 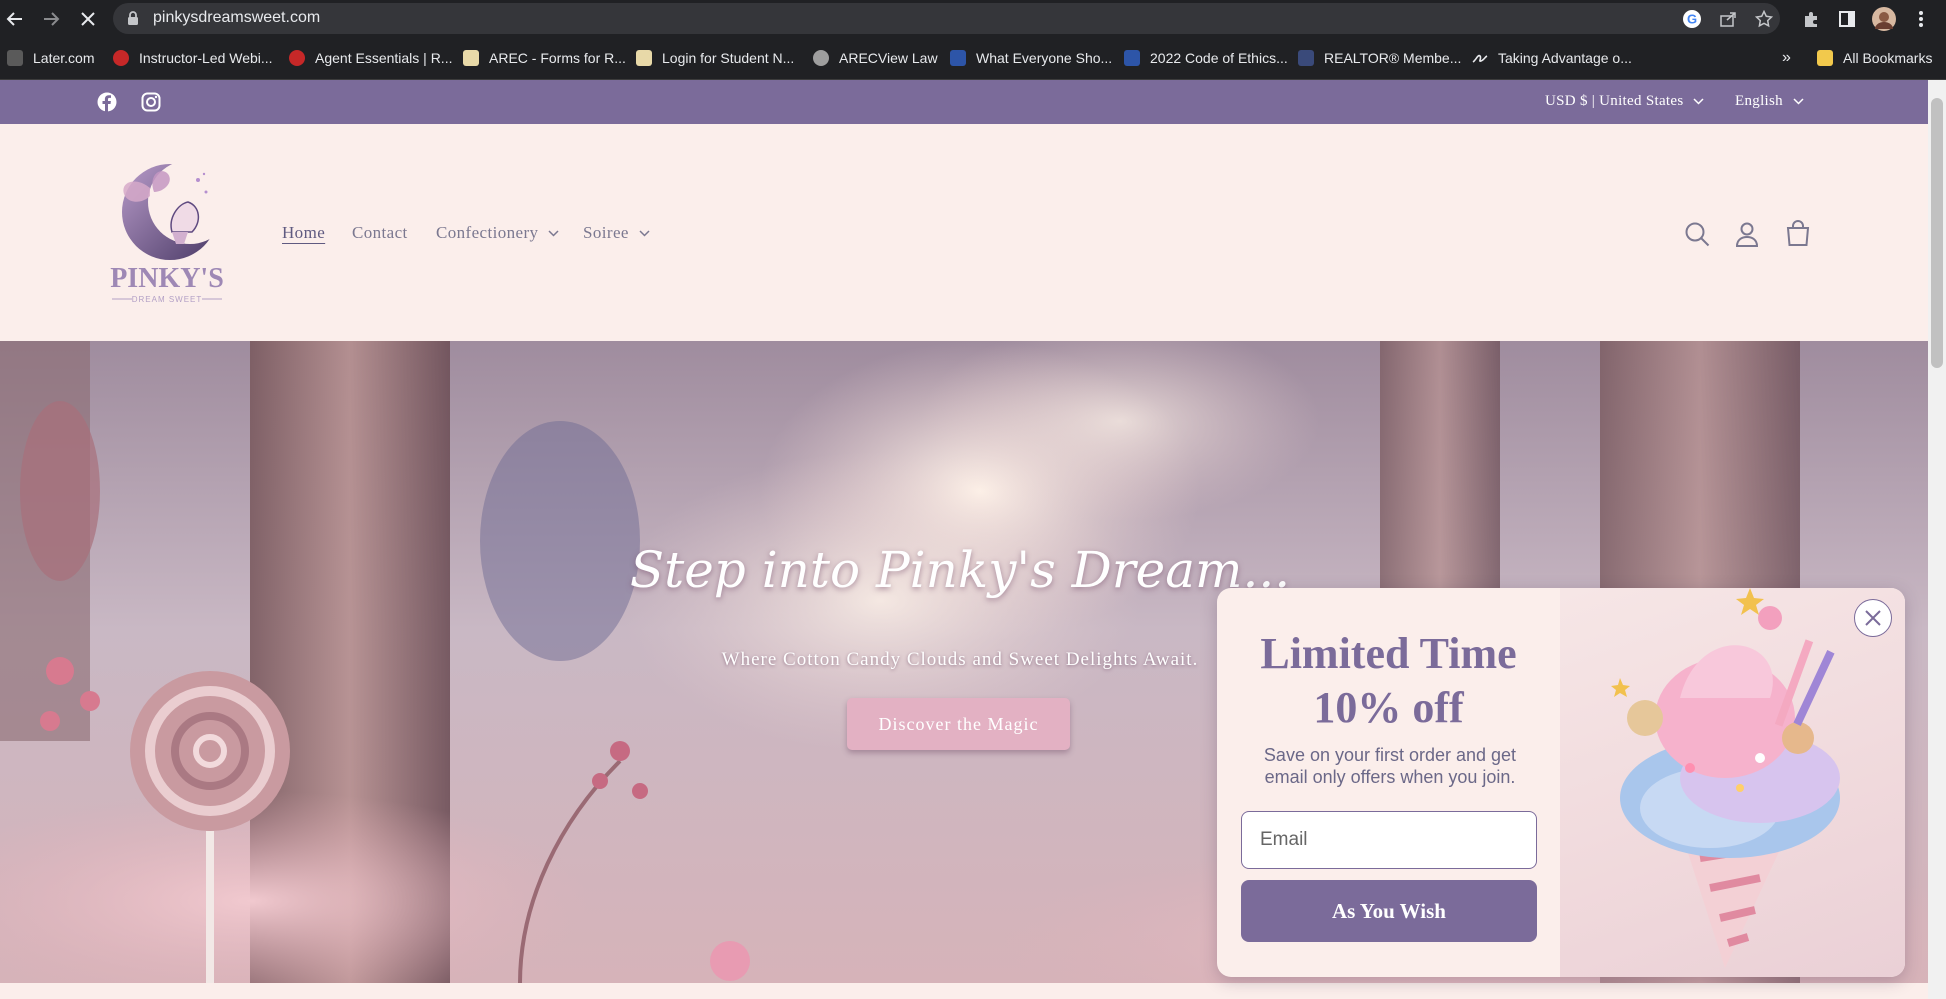 I want to click on currency-selector: USD $ | United States, so click(x=1624, y=101).